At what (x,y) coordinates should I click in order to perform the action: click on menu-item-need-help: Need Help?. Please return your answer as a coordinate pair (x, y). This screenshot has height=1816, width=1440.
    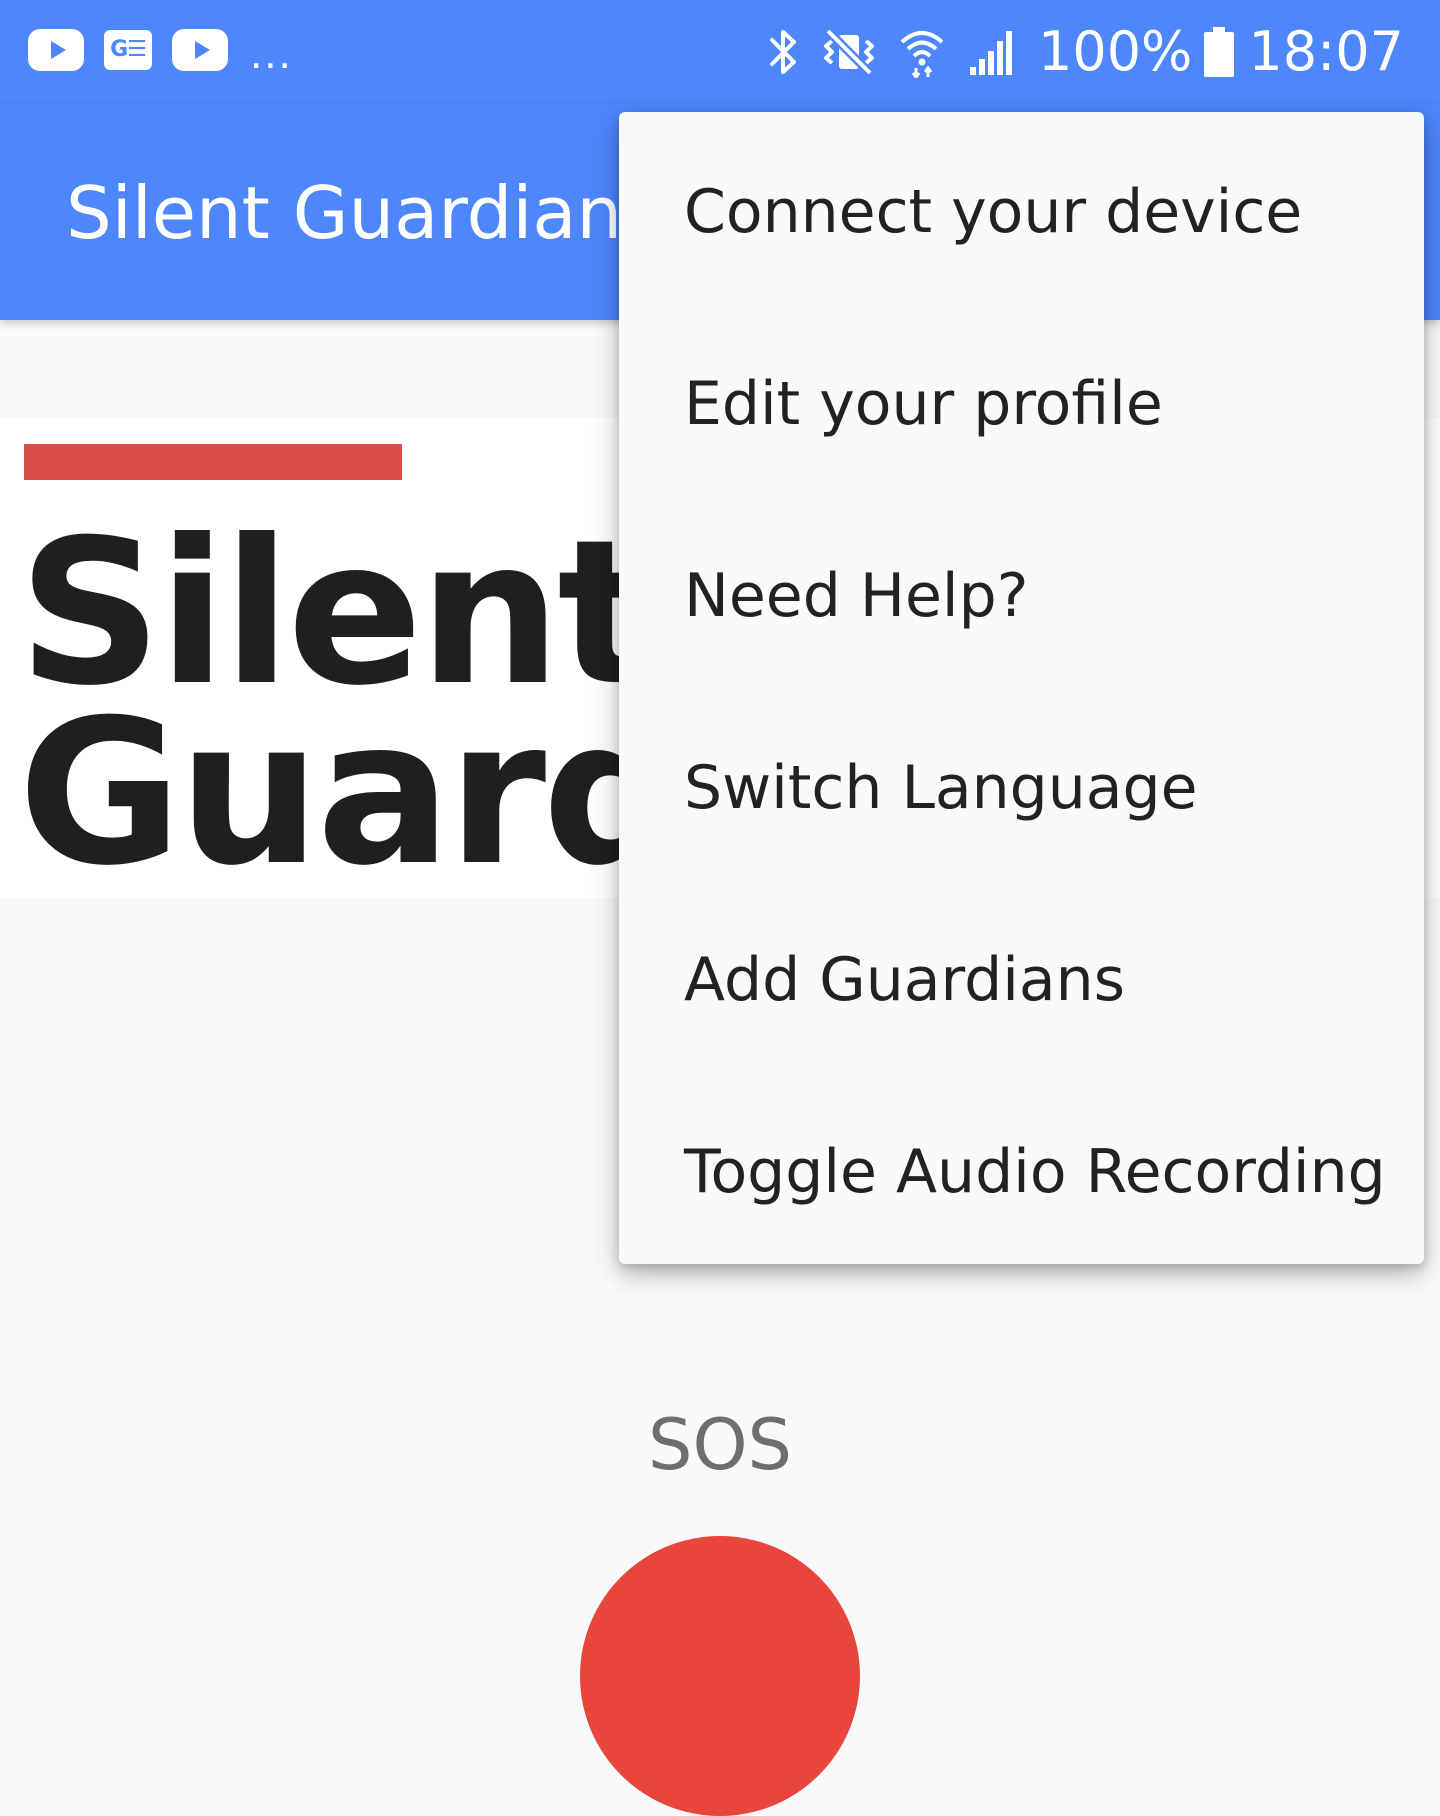
    Looking at the image, I should click on (1021, 596).